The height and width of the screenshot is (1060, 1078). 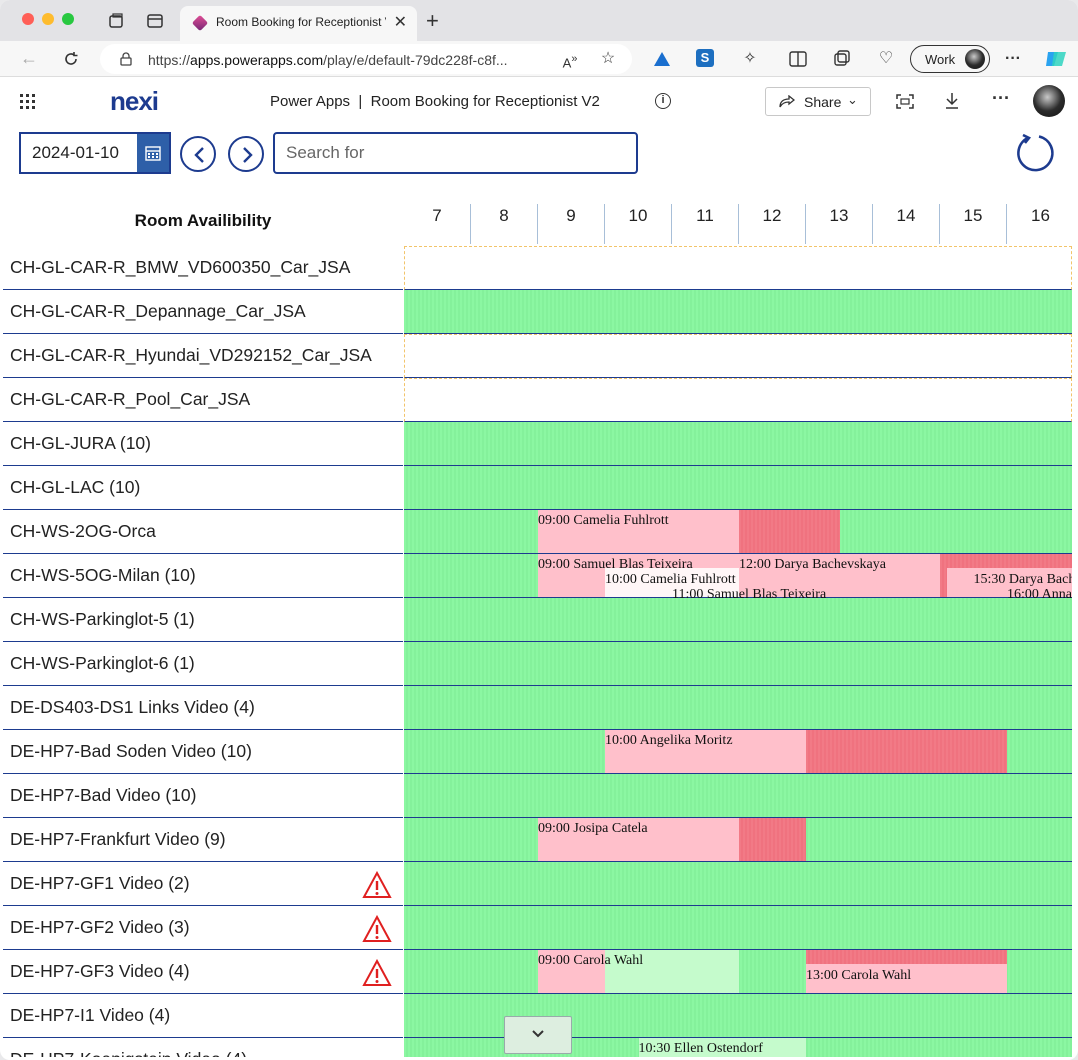 I want to click on close-window-button, so click(x=28, y=19).